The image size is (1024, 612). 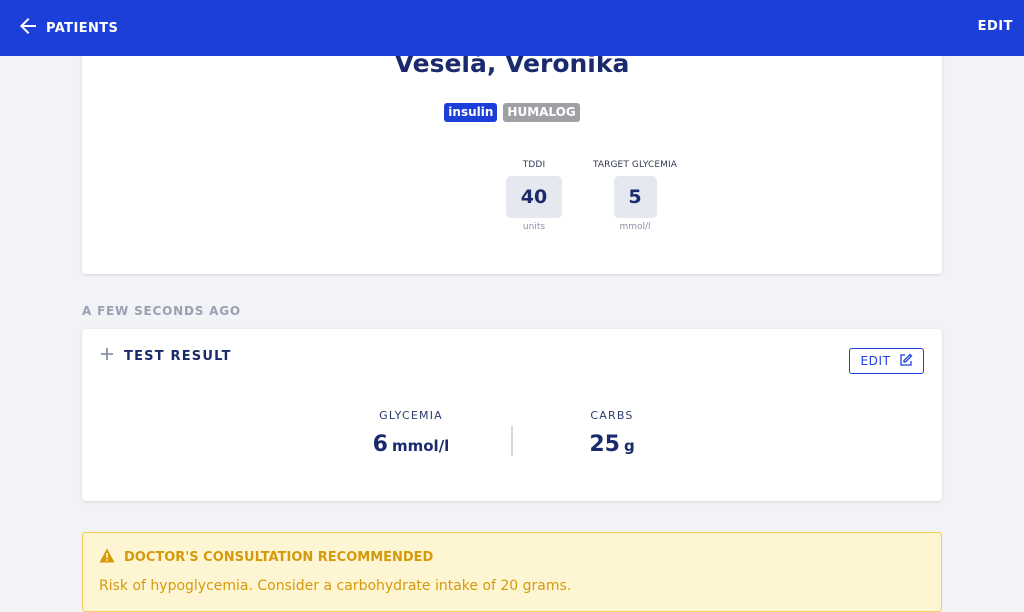 What do you see at coordinates (534, 165) in the screenshot?
I see `stat-tddi-label: TDDI` at bounding box center [534, 165].